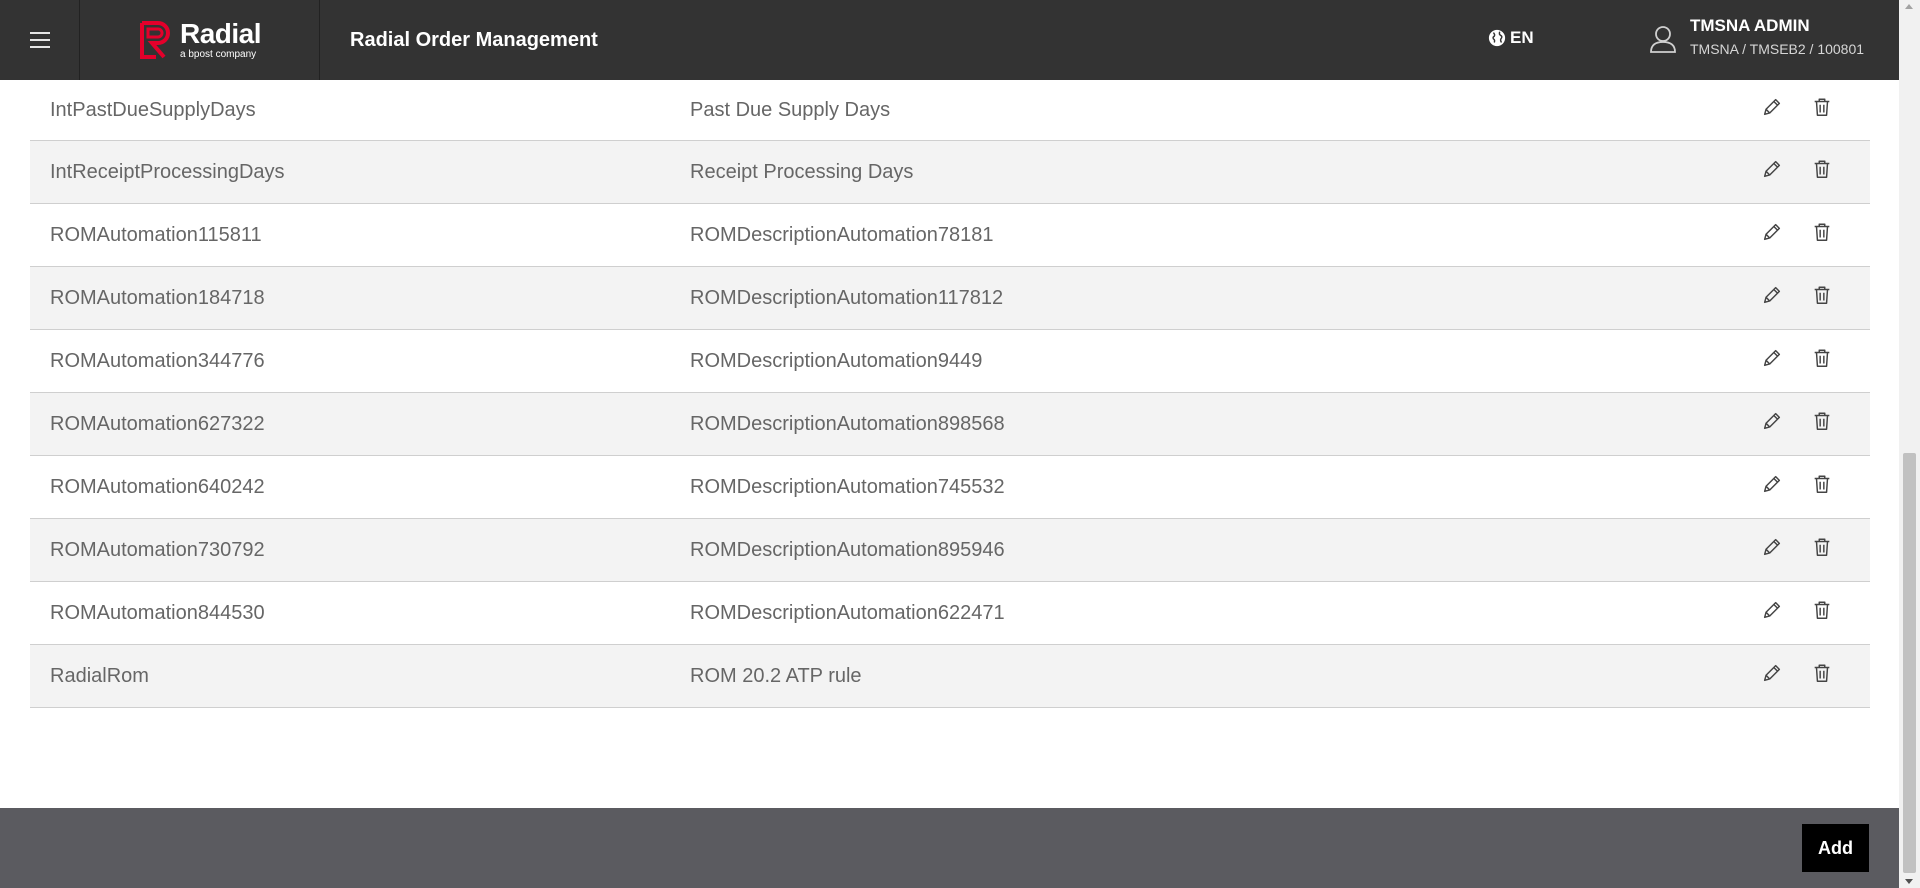  What do you see at coordinates (802, 171) in the screenshot?
I see `rule-description-cell: Receipt Processing Days` at bounding box center [802, 171].